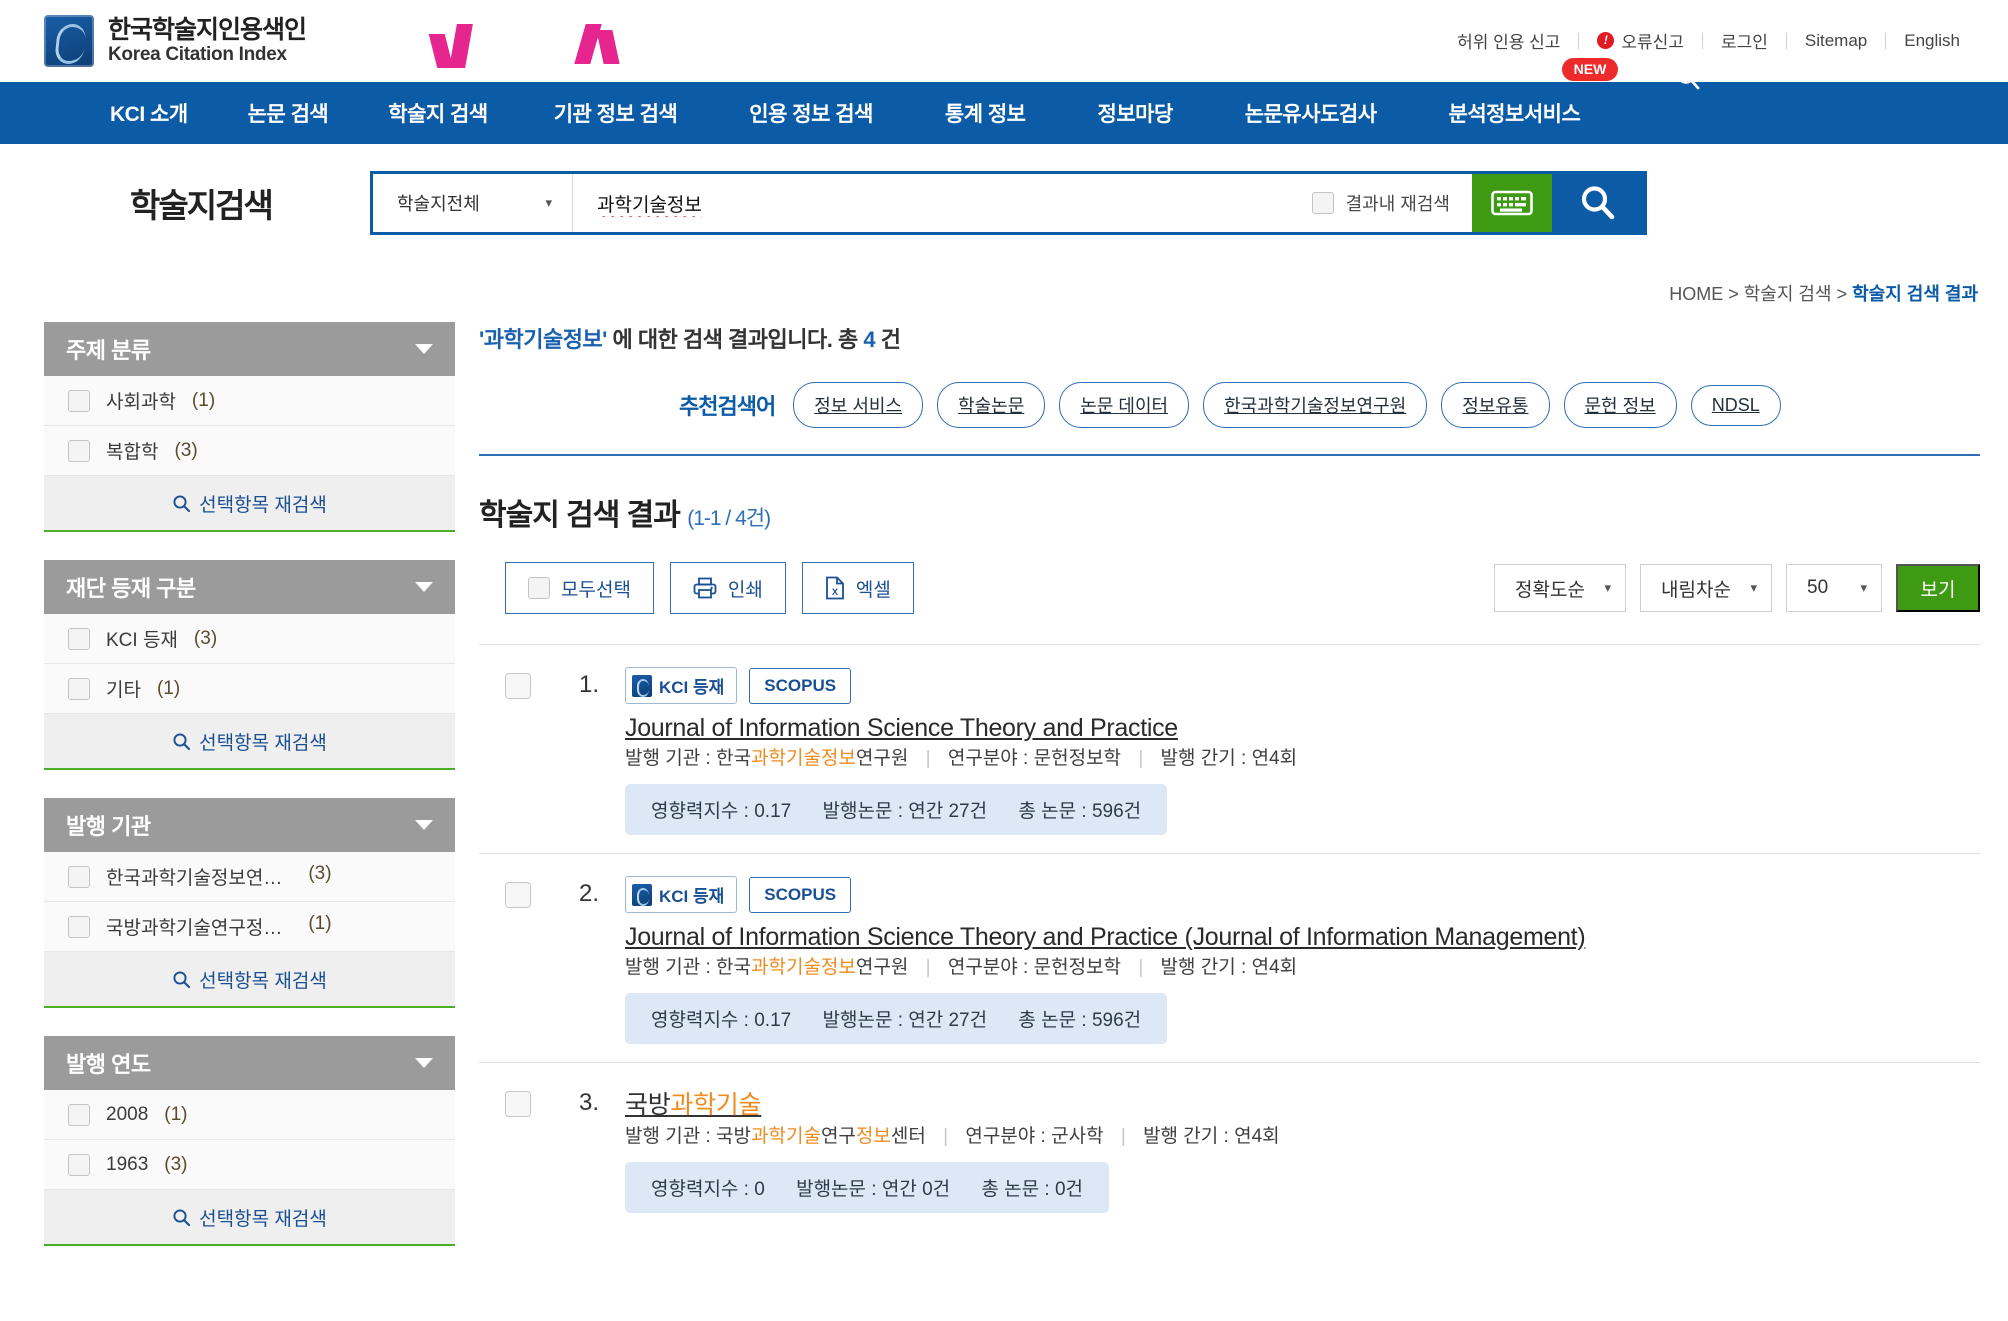 This screenshot has height=1321, width=2008. What do you see at coordinates (249, 401) in the screenshot?
I see `facet-option: 사회과학 (1)` at bounding box center [249, 401].